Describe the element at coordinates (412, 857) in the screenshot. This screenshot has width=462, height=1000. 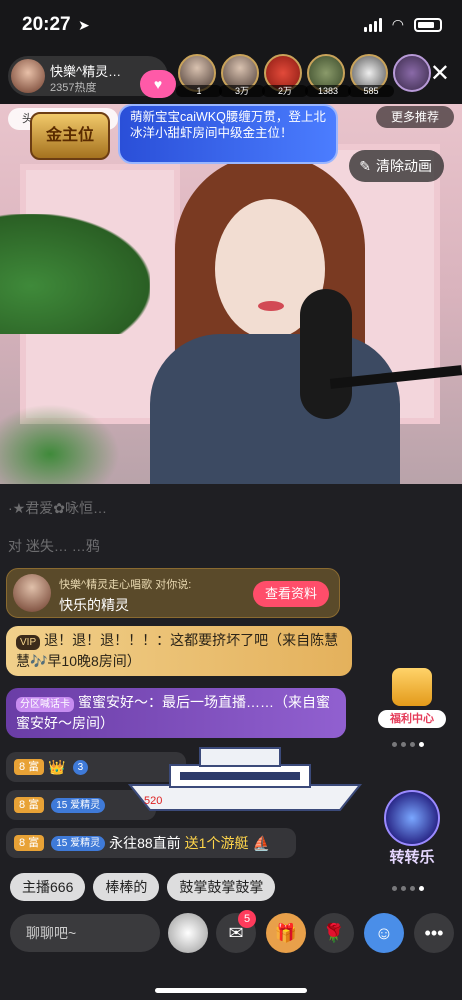
I see `spin-wheel-label: 转转乐` at that location.